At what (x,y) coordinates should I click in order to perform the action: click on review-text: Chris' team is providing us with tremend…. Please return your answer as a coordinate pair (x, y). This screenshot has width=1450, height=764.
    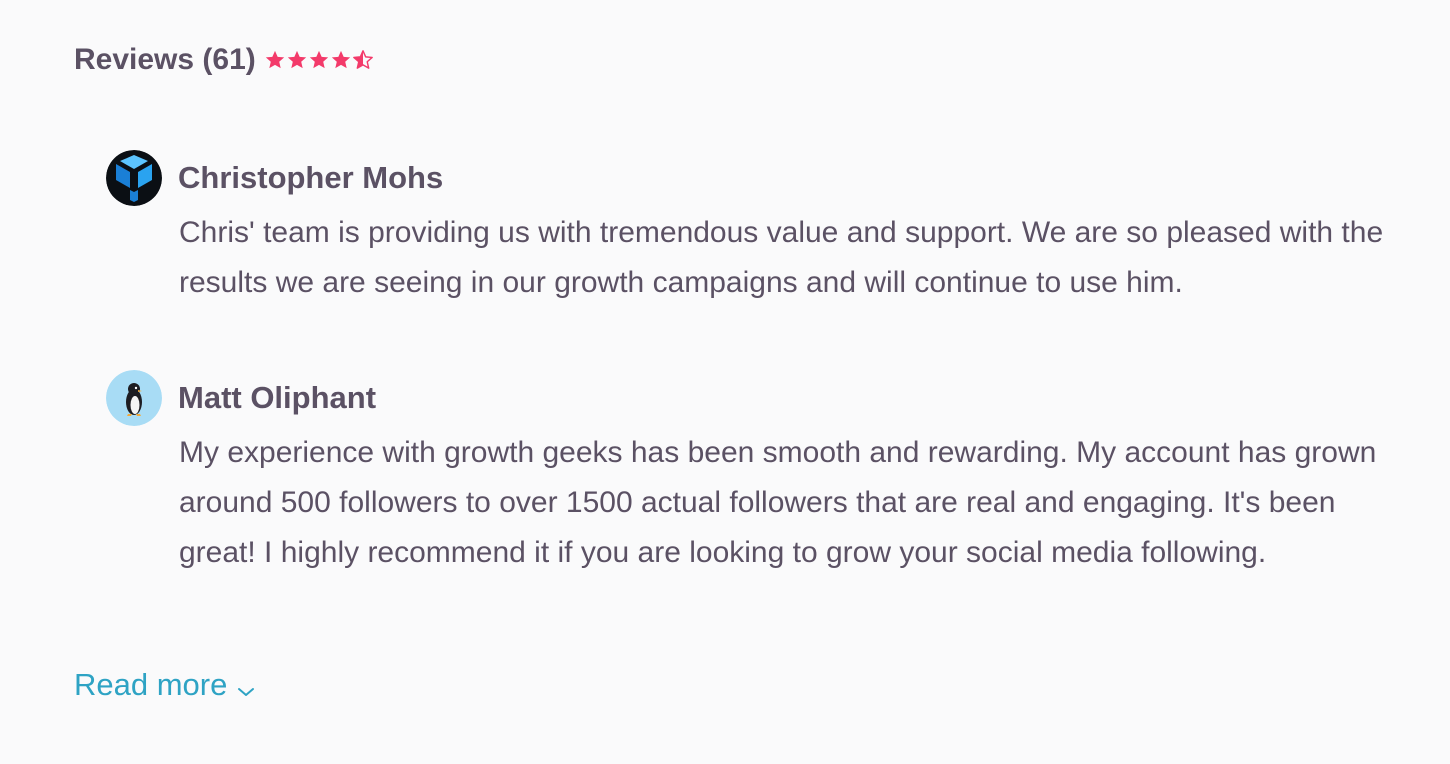
    Looking at the image, I should click on (781, 257).